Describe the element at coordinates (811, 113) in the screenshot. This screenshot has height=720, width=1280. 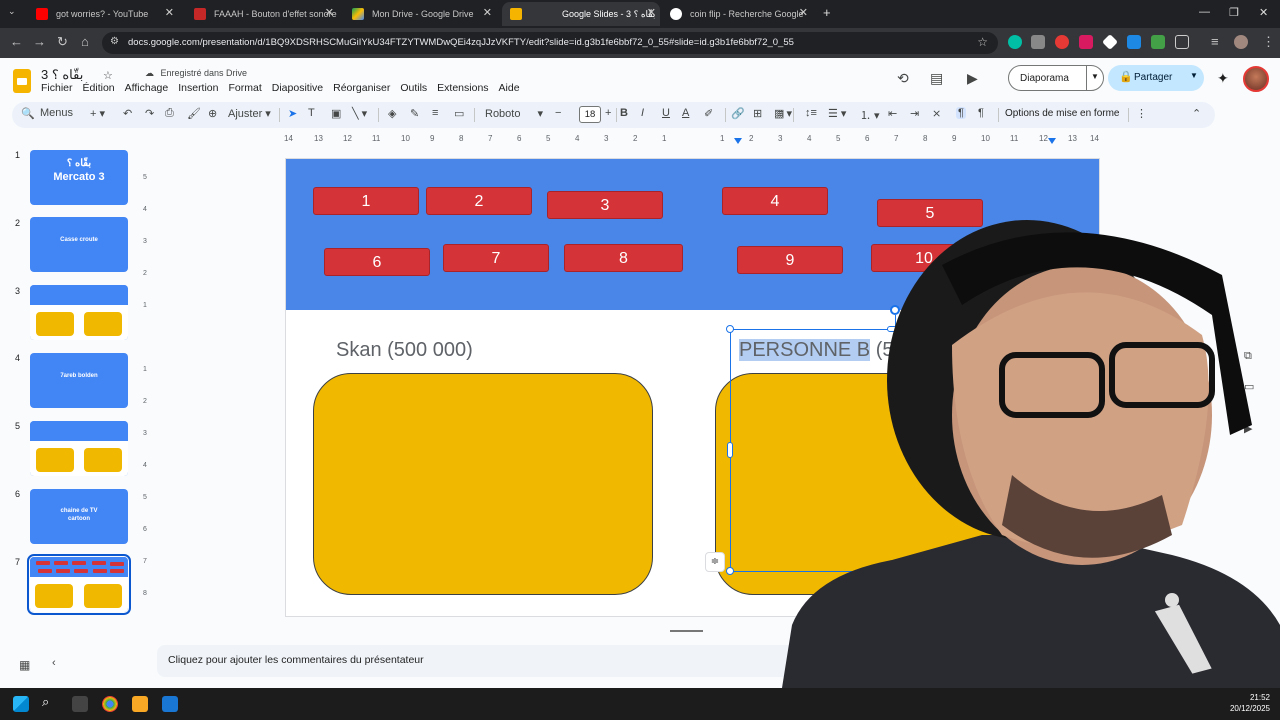
I see `line-spacing-icon: ↕≡` at that location.